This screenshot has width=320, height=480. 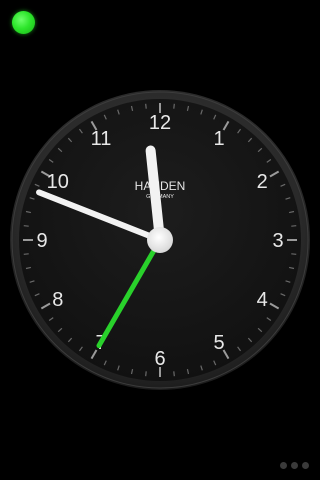 What do you see at coordinates (160, 186) in the screenshot?
I see `brand-name: HANDEN` at bounding box center [160, 186].